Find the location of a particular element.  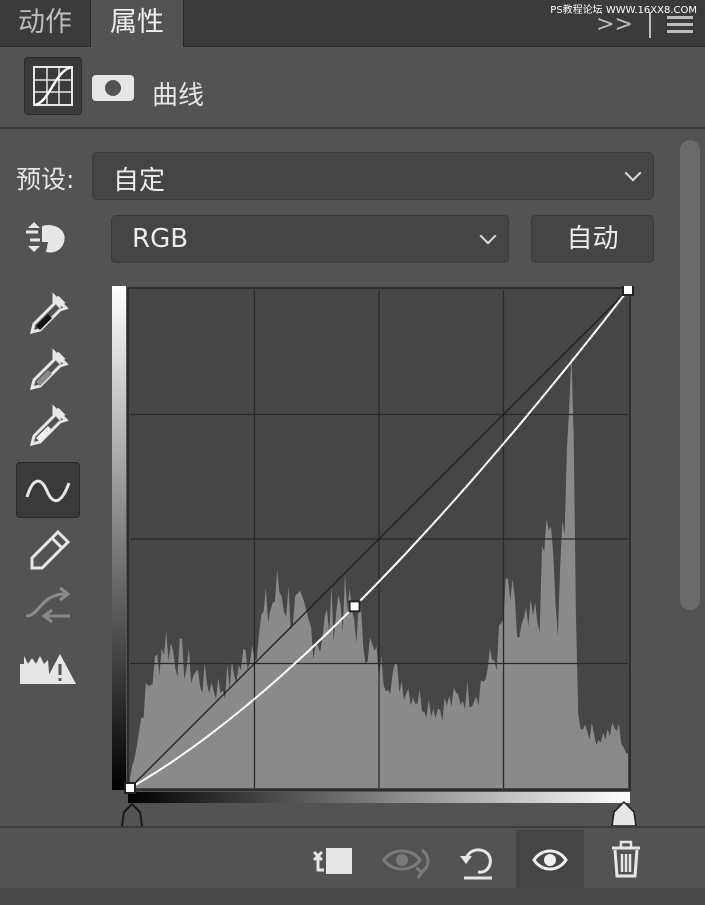

adjustment-title: 曲线 is located at coordinates (178, 96).